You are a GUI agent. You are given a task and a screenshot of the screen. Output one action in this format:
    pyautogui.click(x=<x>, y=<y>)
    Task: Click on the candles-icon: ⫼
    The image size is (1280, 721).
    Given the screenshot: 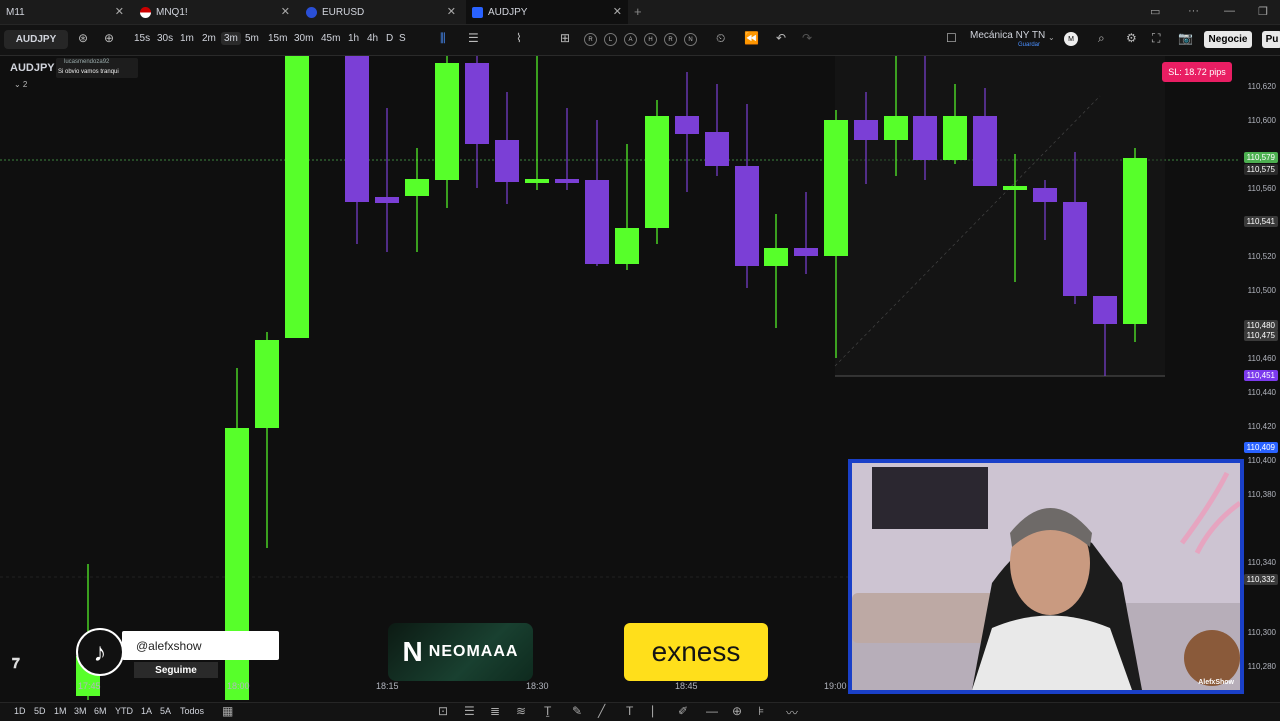 What is the action you would take?
    pyautogui.click(x=443, y=38)
    